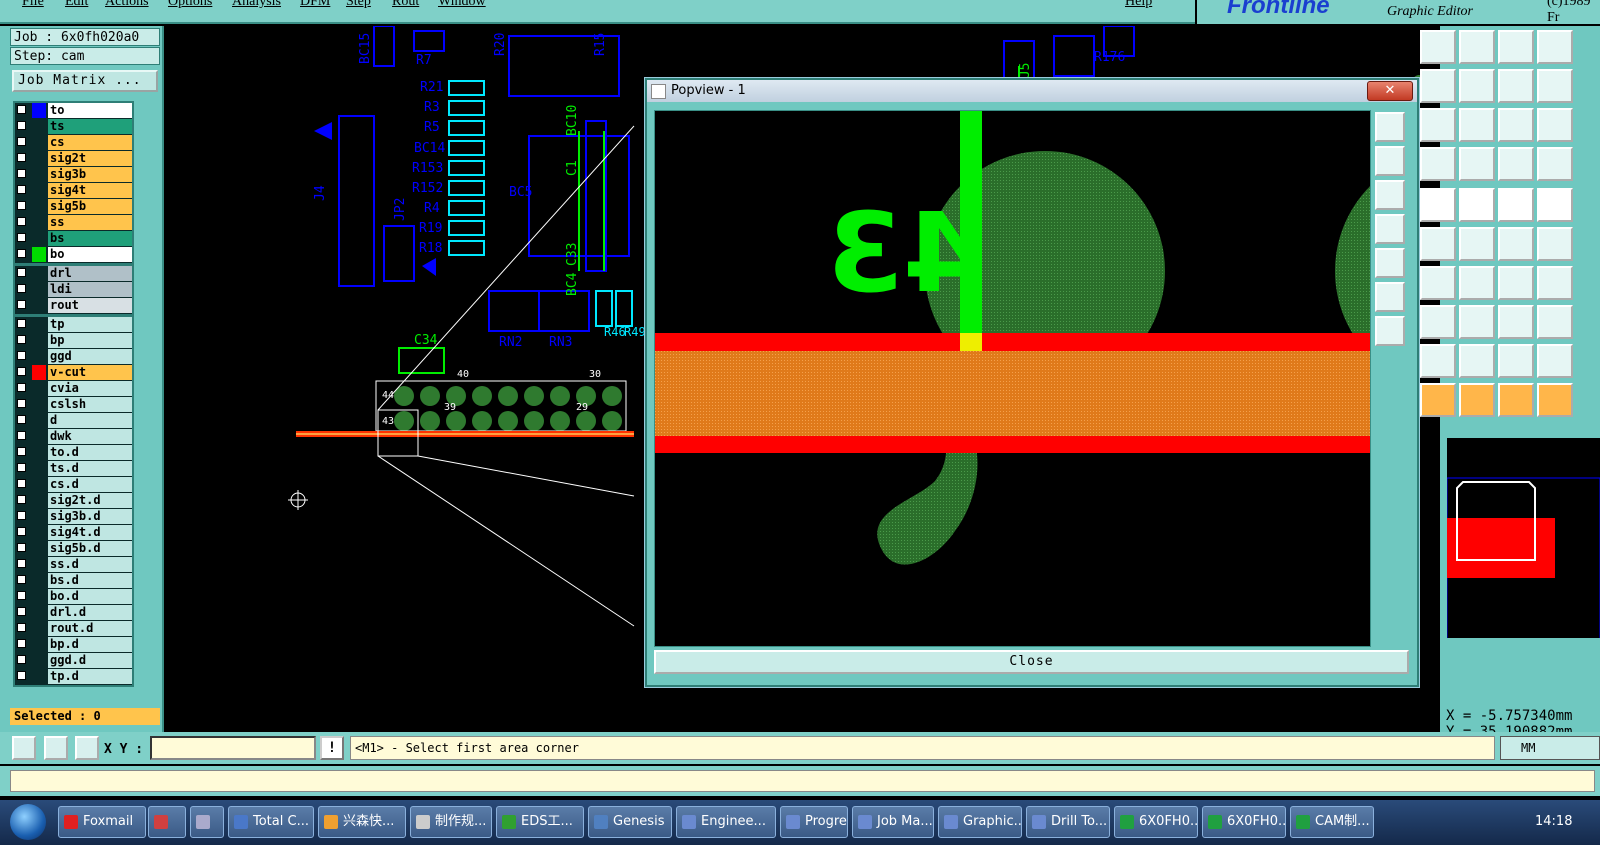  Describe the element at coordinates (73, 289) in the screenshot. I see `layer-row-ldi: ldi` at that location.